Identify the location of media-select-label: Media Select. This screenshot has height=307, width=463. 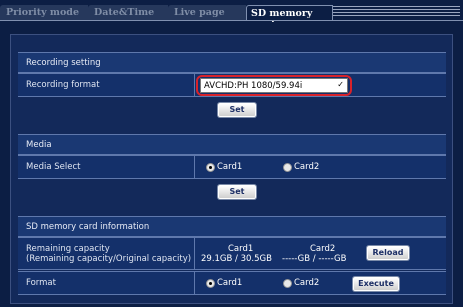
(53, 167).